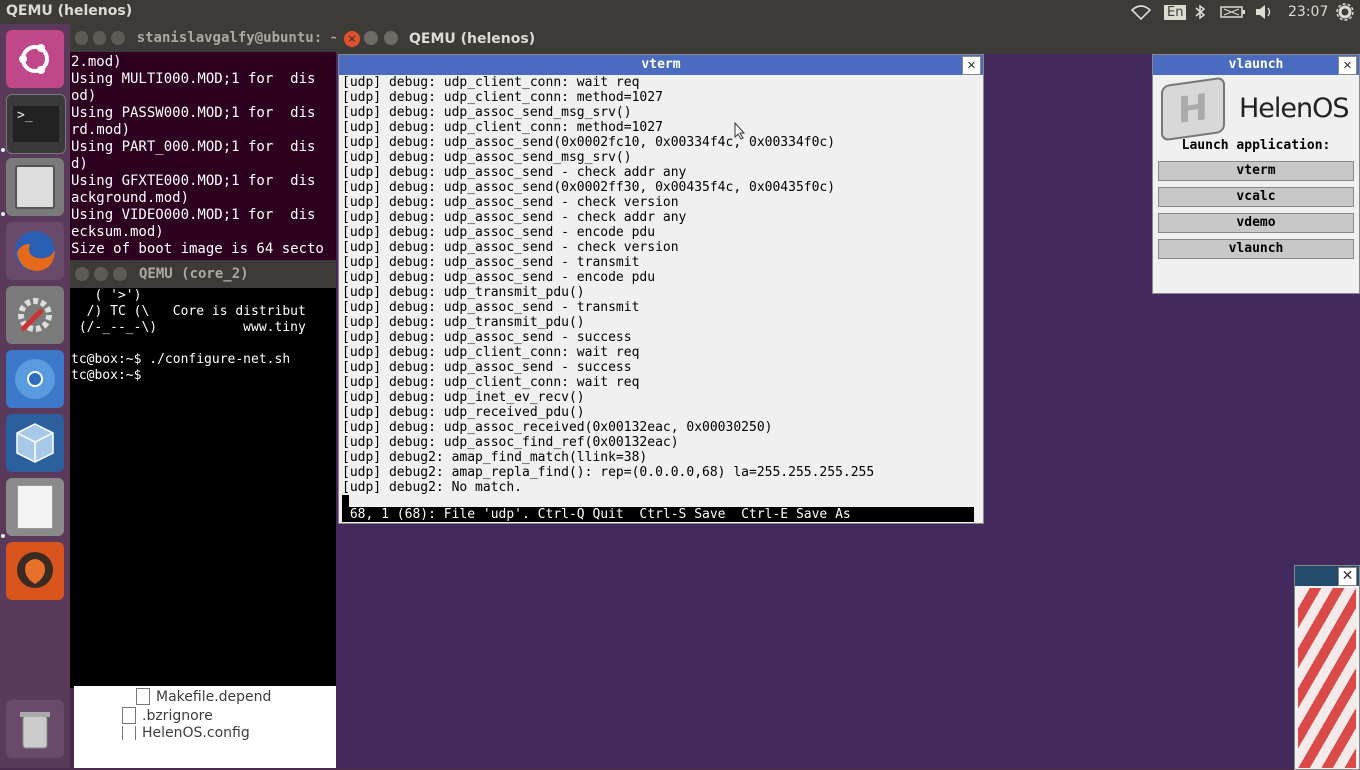 This screenshot has height=770, width=1360. I want to click on launcher: >_, so click(35, 396).